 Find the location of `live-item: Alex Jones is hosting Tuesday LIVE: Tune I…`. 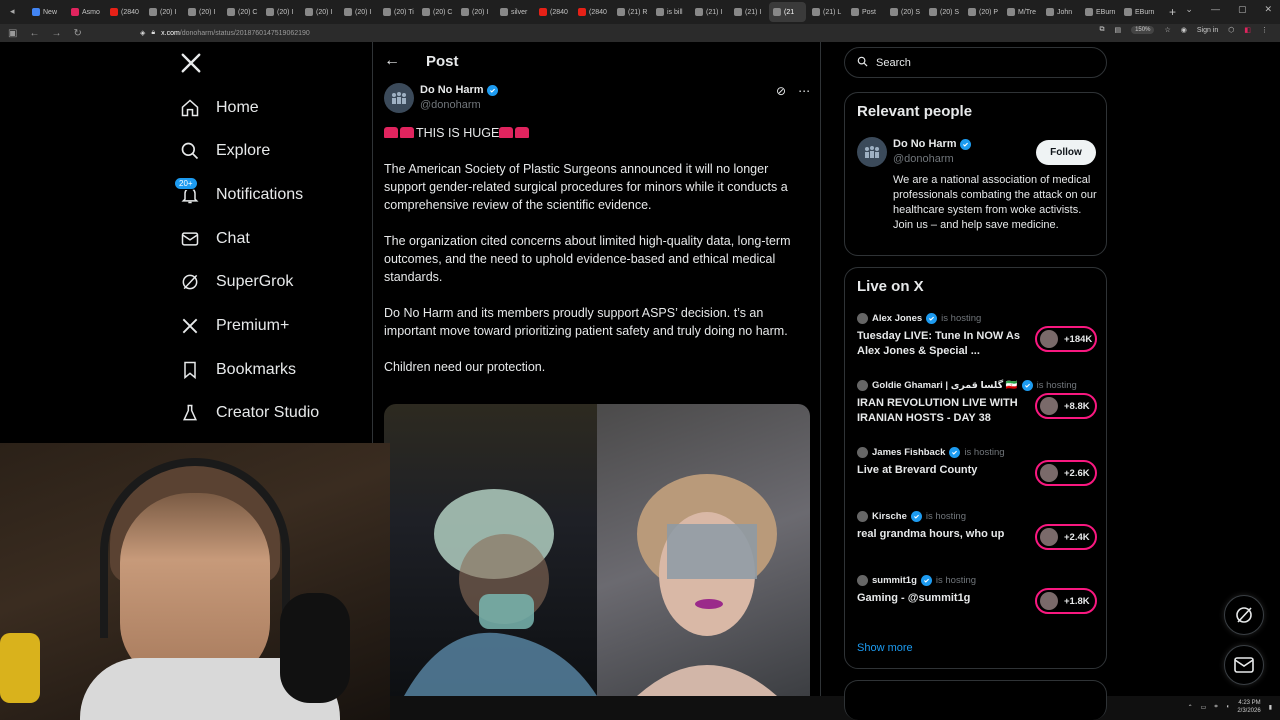

live-item: Alex Jones is hosting Tuesday LIVE: Tune I… is located at coordinates (977, 336).